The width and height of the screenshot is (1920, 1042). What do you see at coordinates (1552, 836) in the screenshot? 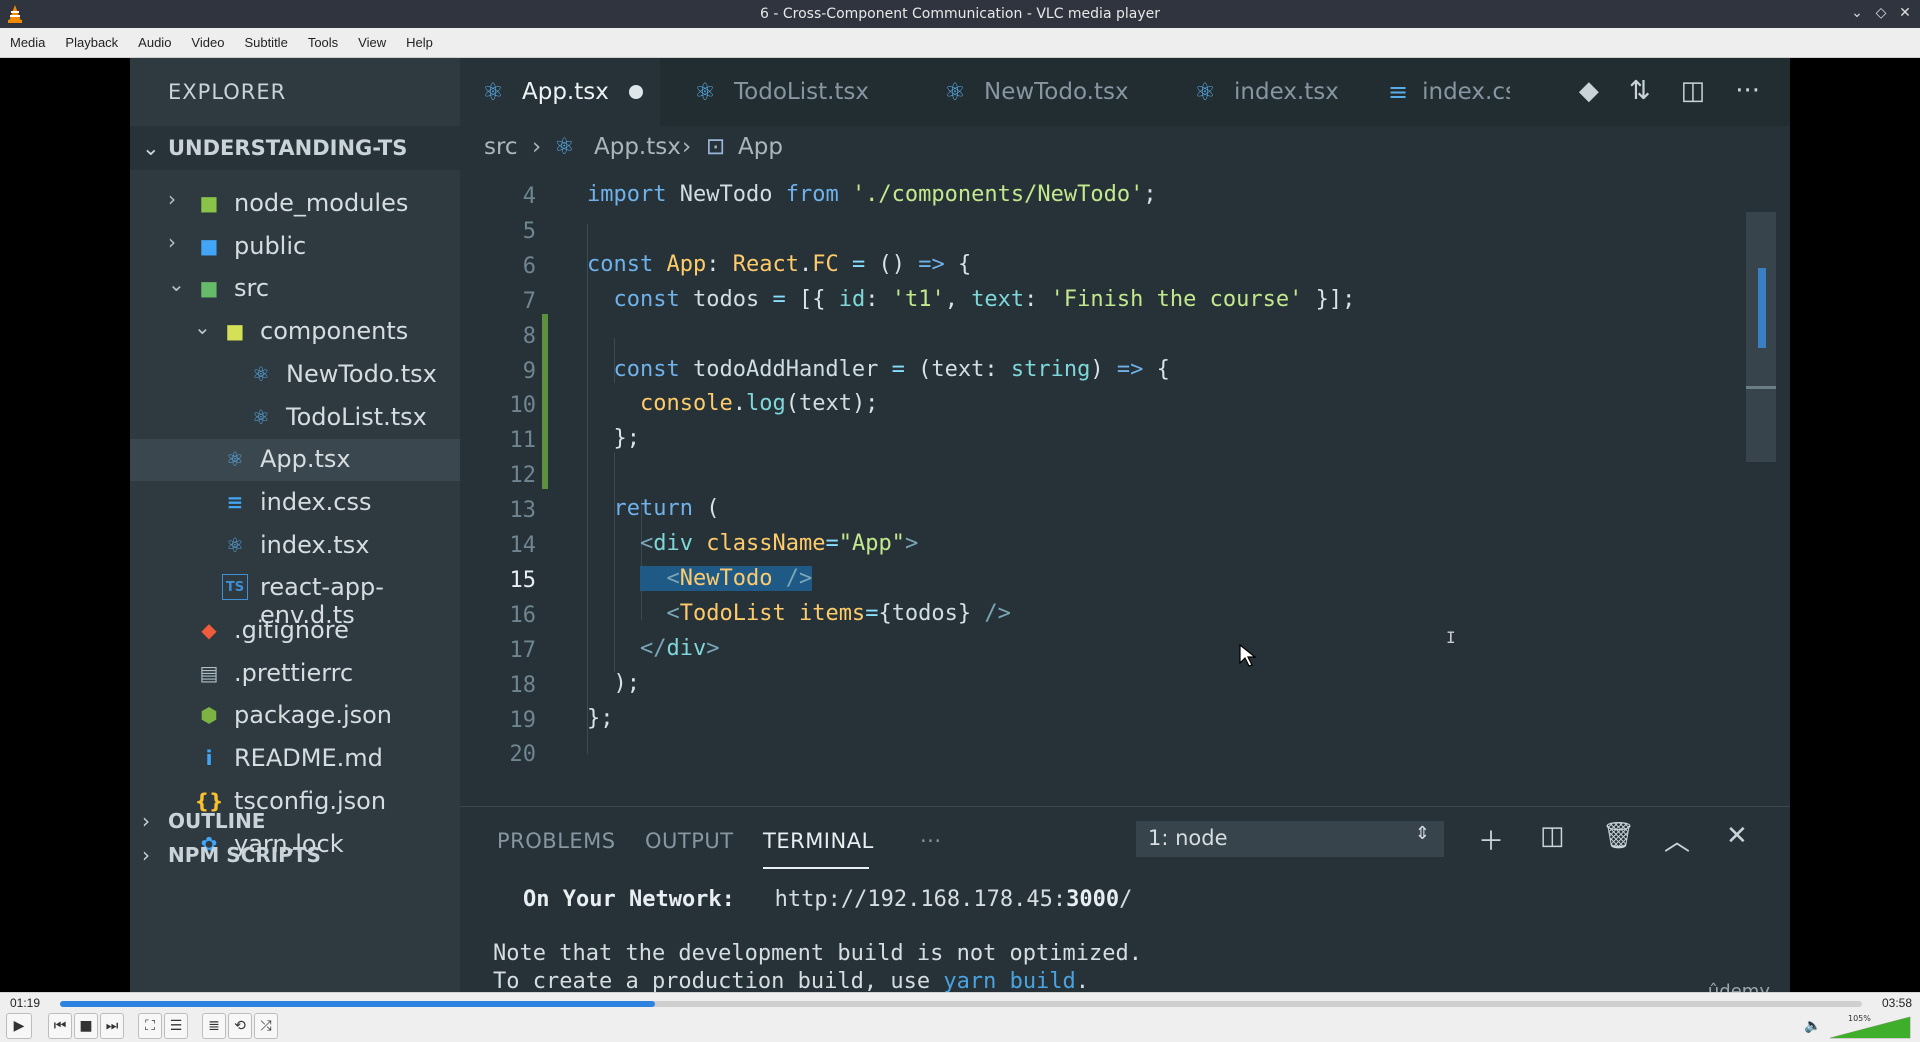
I see `split-terminal-icon: ◫` at bounding box center [1552, 836].